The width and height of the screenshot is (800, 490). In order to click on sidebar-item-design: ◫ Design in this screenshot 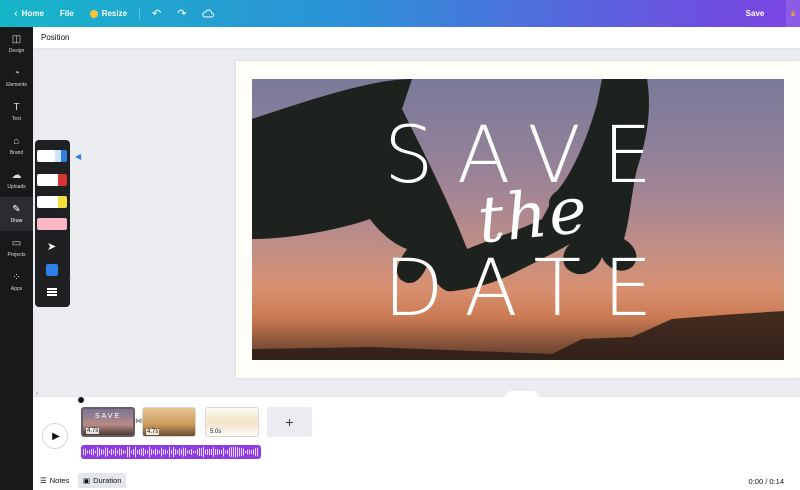, I will do `click(16, 44)`.